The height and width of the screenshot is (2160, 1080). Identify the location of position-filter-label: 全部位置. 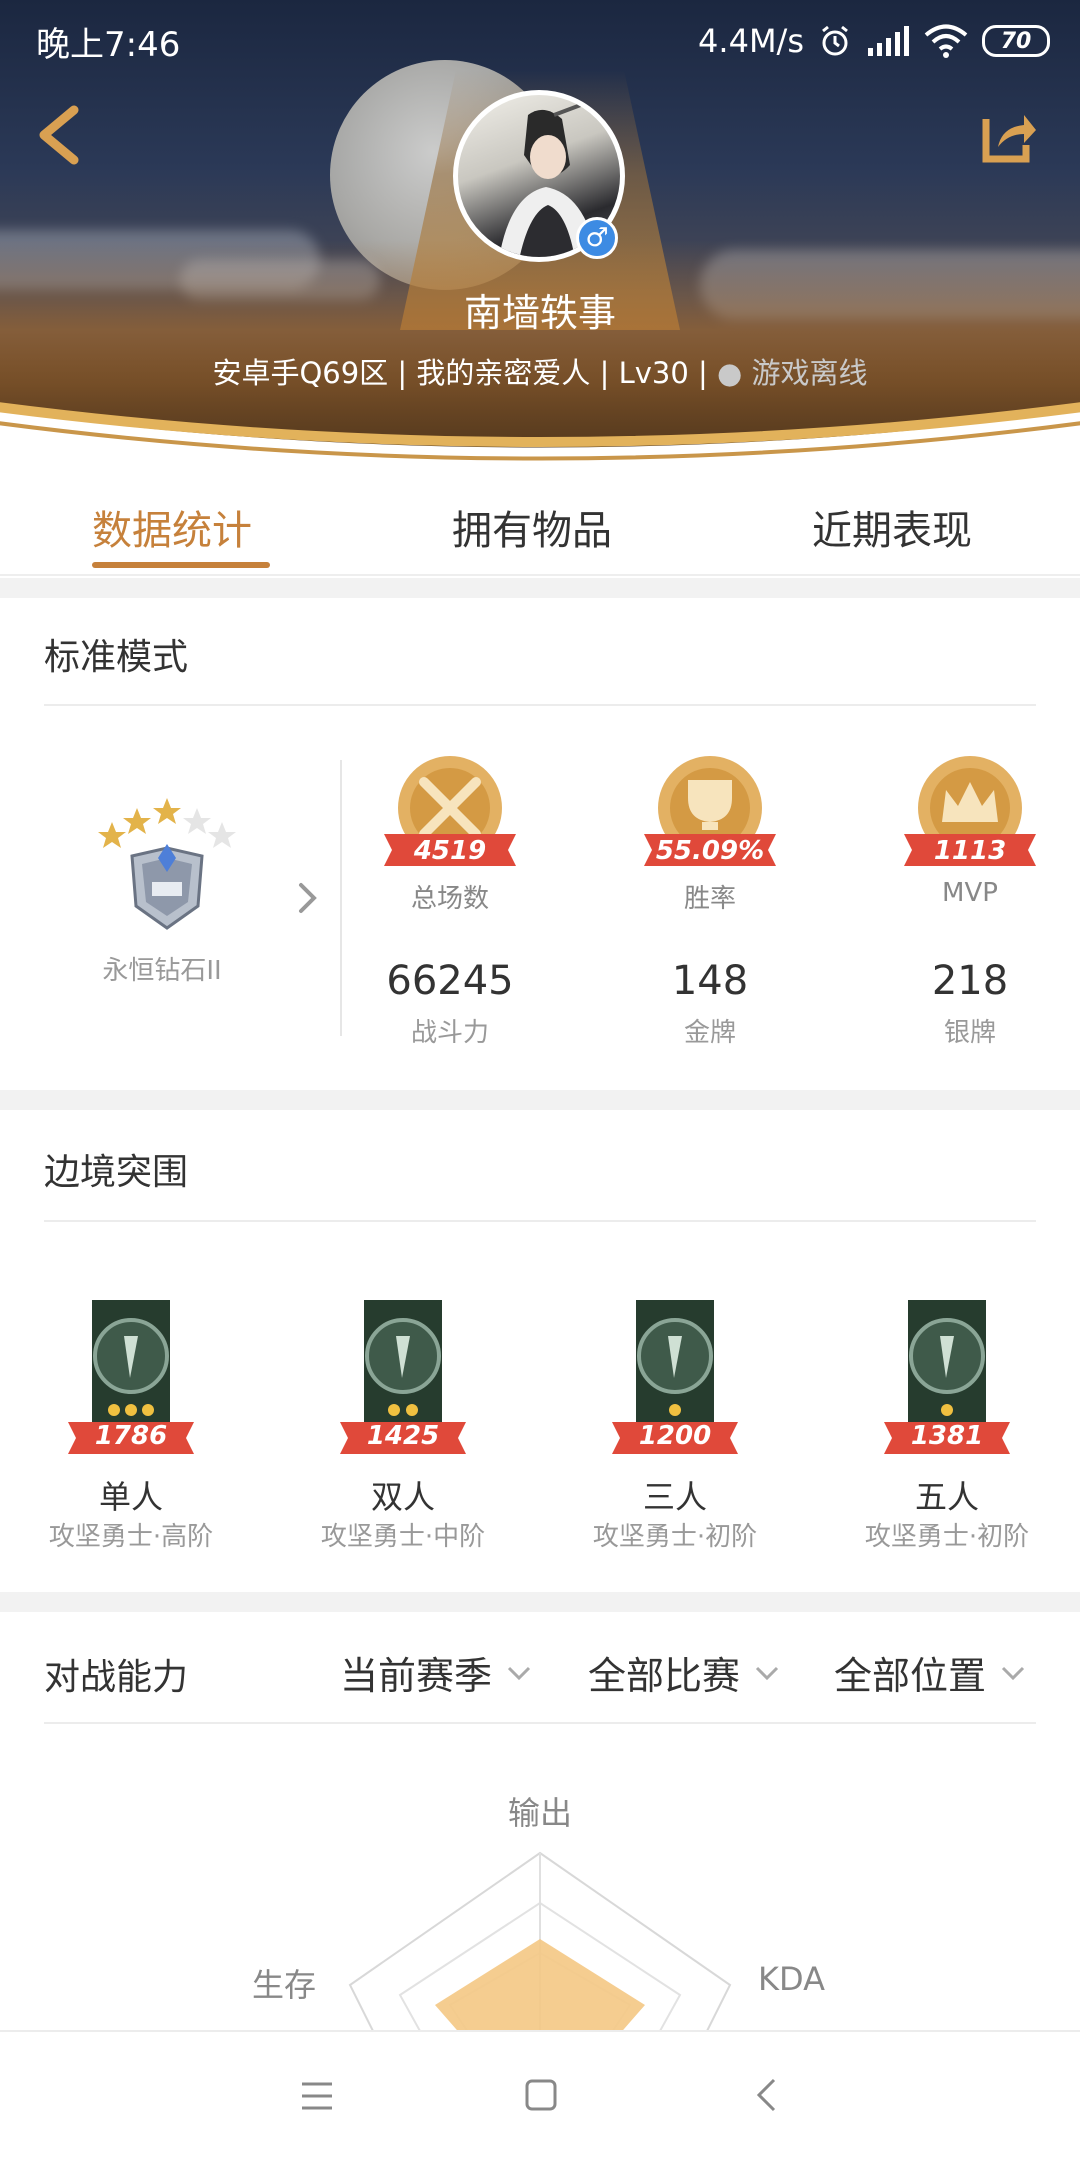
(910, 1676).